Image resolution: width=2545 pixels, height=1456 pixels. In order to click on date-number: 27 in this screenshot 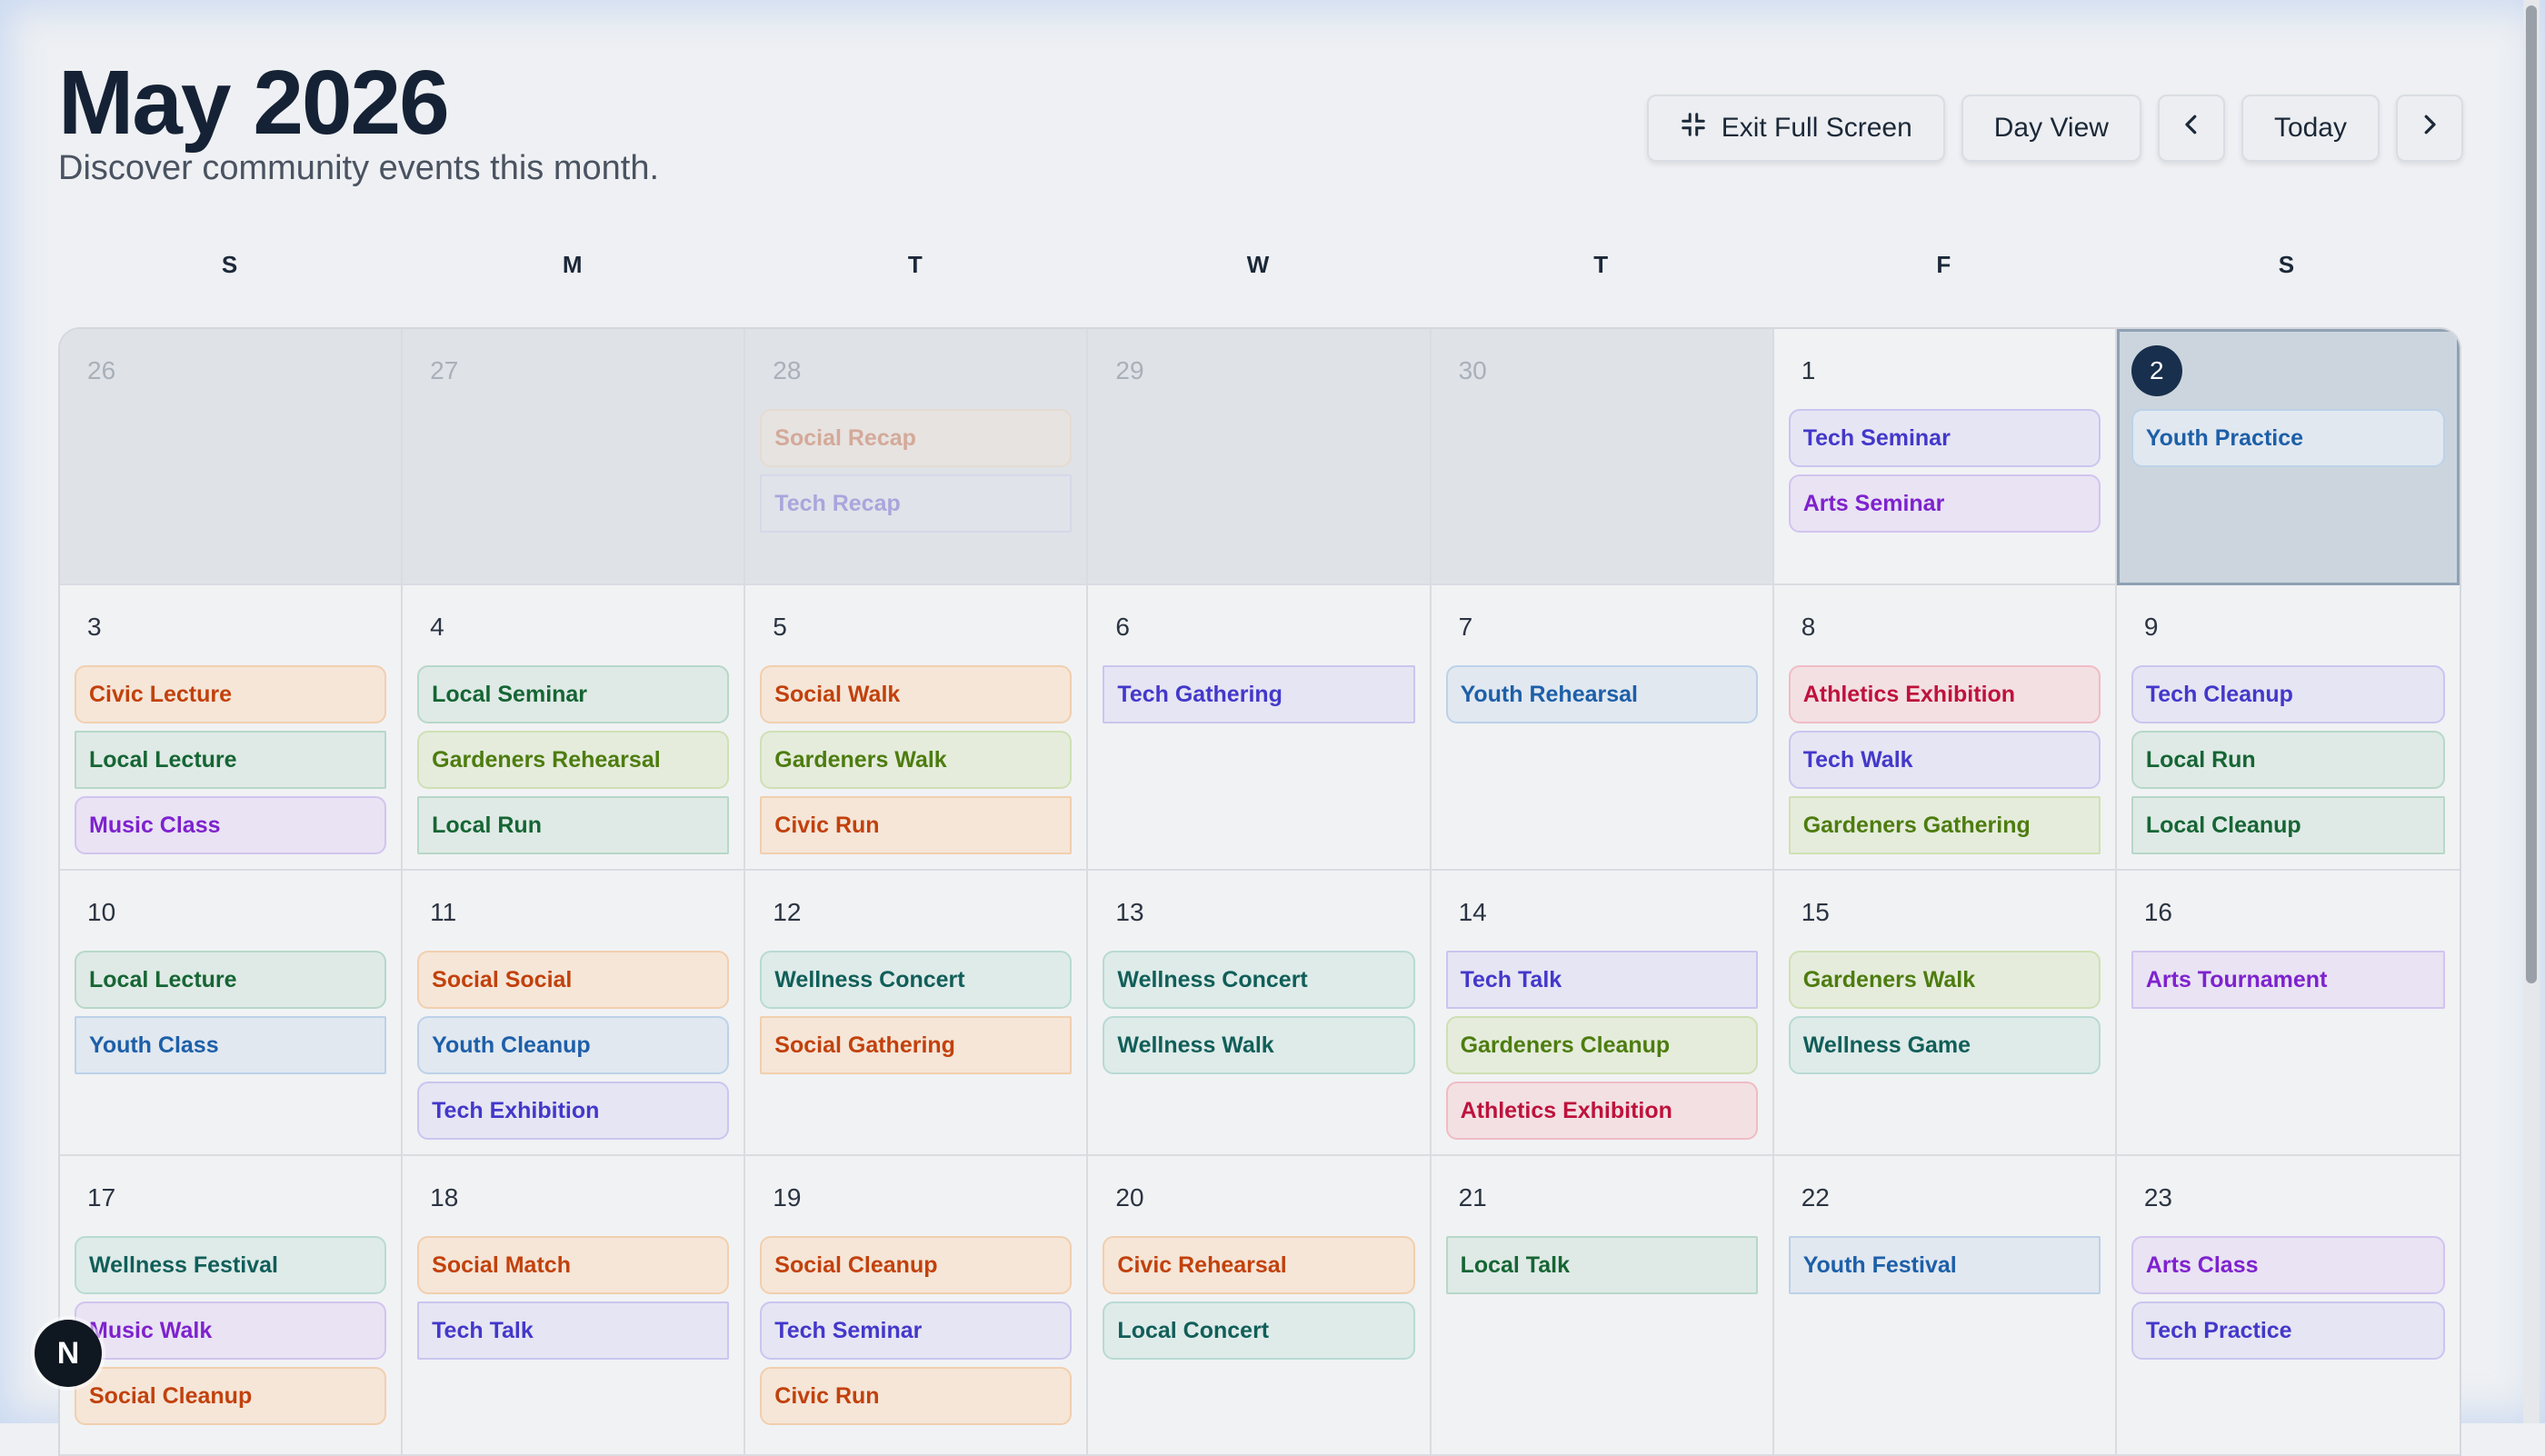, I will do `click(445, 370)`.